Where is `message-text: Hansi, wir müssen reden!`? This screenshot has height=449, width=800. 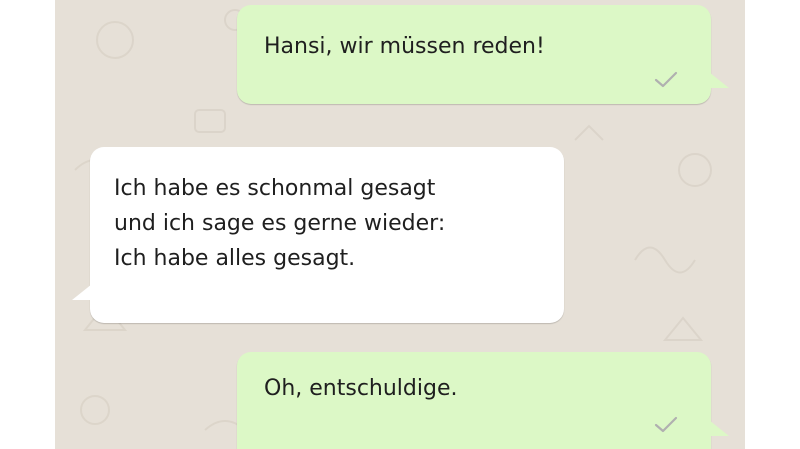 message-text: Hansi, wir müssen reden! is located at coordinates (404, 46).